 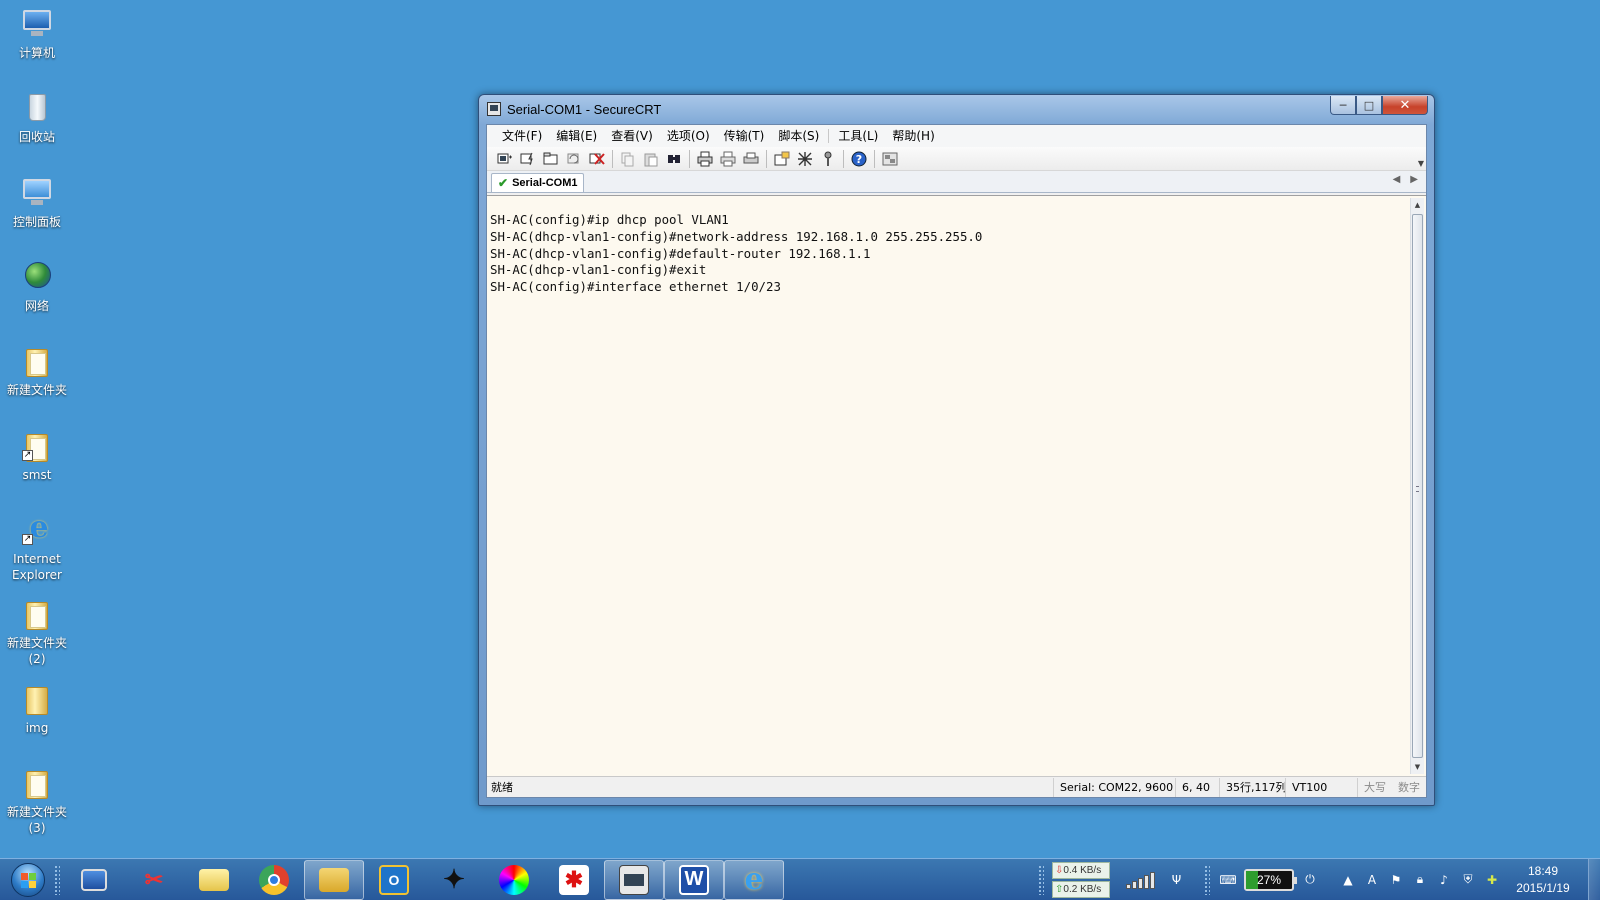 What do you see at coordinates (1310, 880) in the screenshot?
I see `power-plug-icon: ⏻` at bounding box center [1310, 880].